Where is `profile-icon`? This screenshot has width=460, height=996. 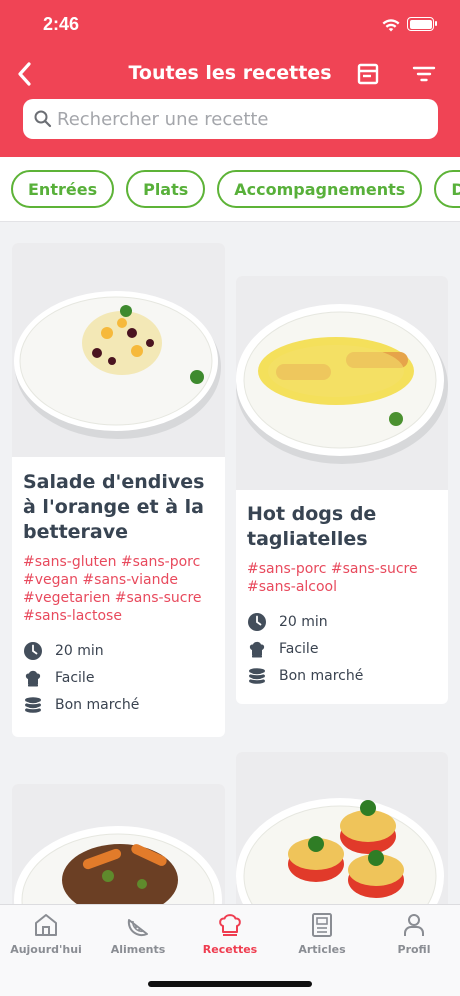 profile-icon is located at coordinates (414, 925).